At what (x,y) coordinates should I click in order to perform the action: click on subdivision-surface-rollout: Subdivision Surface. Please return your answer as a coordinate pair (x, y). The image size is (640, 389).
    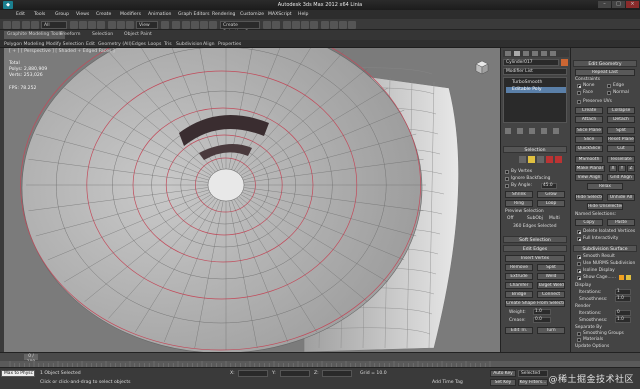
    Looking at the image, I should click on (605, 248).